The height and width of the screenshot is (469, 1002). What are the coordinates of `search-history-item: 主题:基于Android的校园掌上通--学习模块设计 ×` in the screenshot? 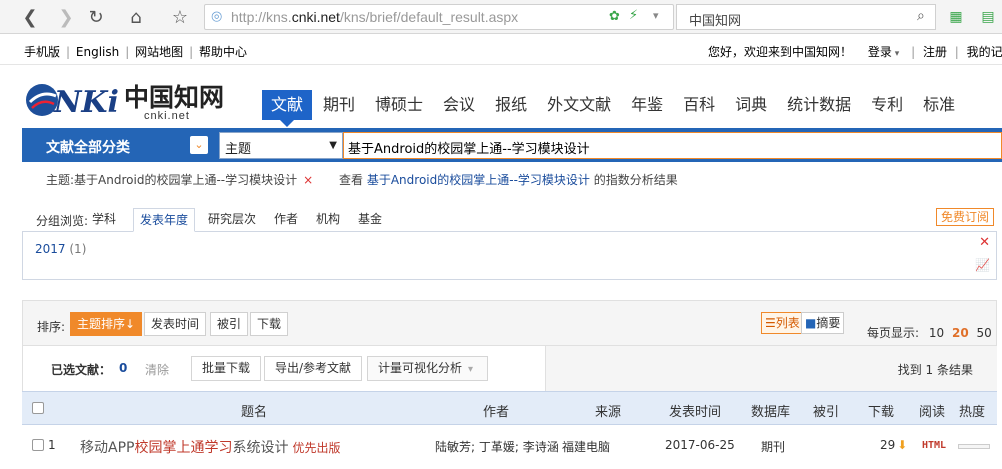 It's located at (179, 179).